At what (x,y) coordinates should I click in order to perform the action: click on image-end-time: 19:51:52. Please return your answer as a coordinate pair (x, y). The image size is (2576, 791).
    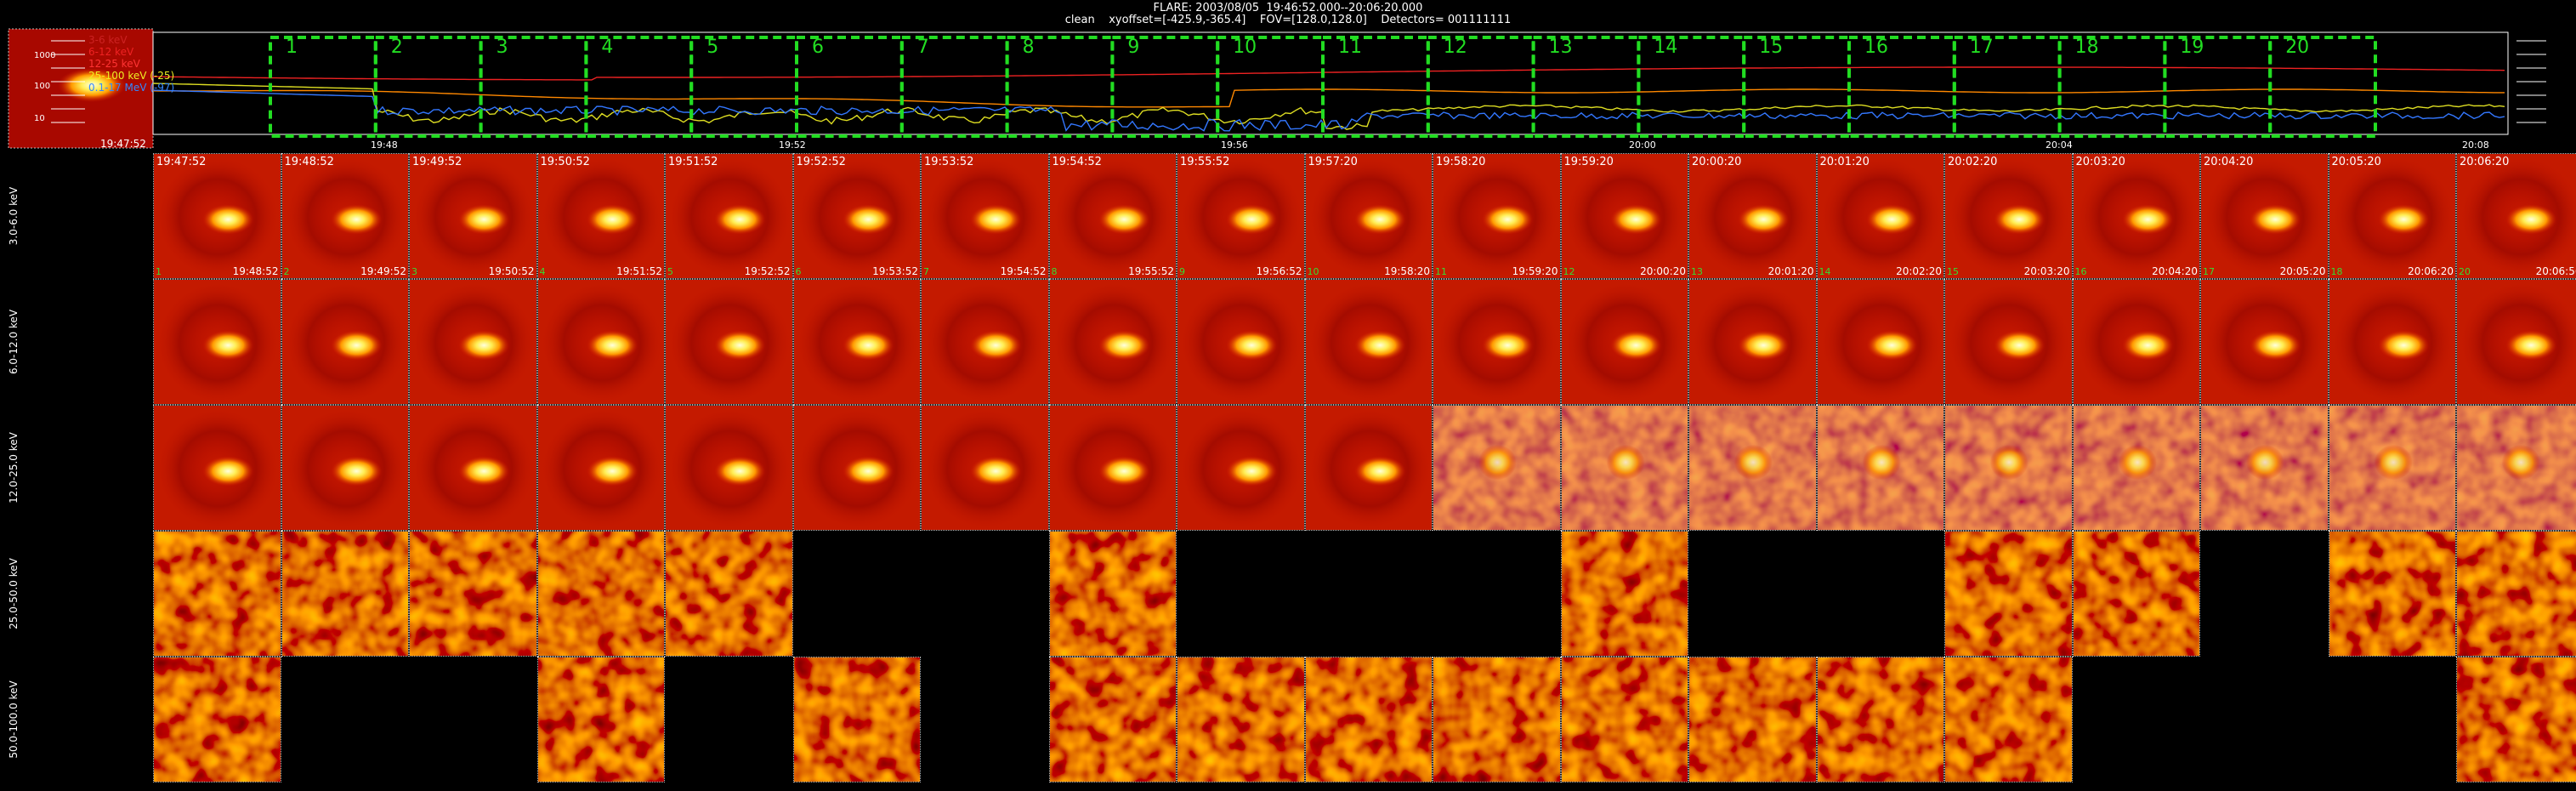
    Looking at the image, I should click on (639, 271).